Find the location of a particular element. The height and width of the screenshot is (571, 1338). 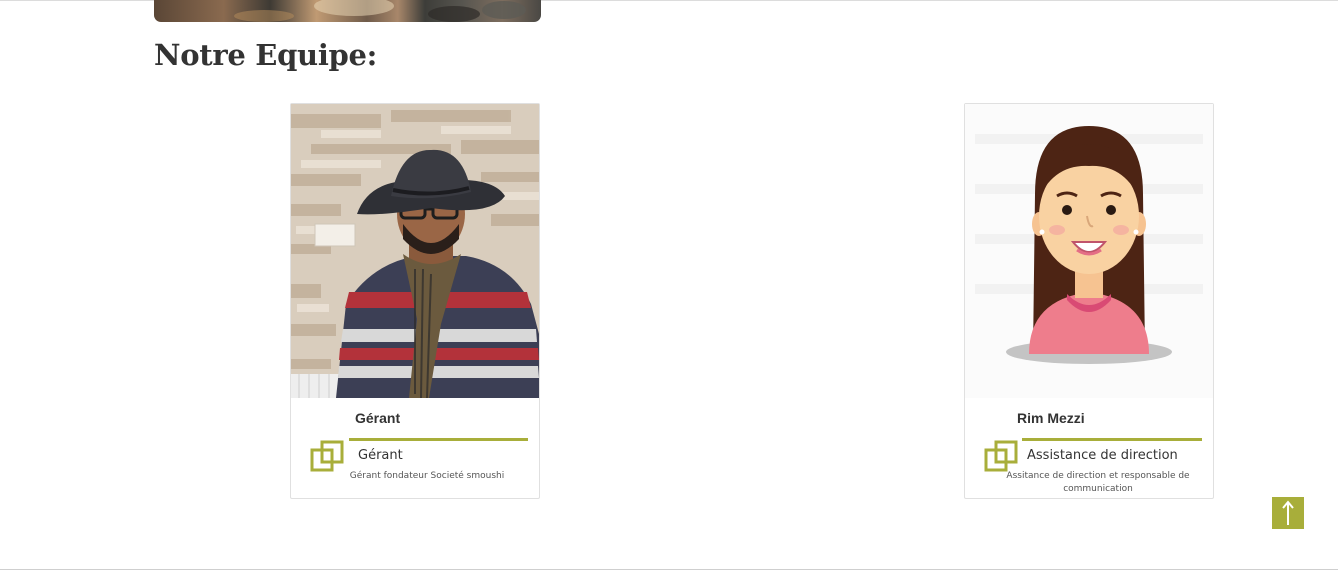

member-name: Gérant is located at coordinates (378, 418).